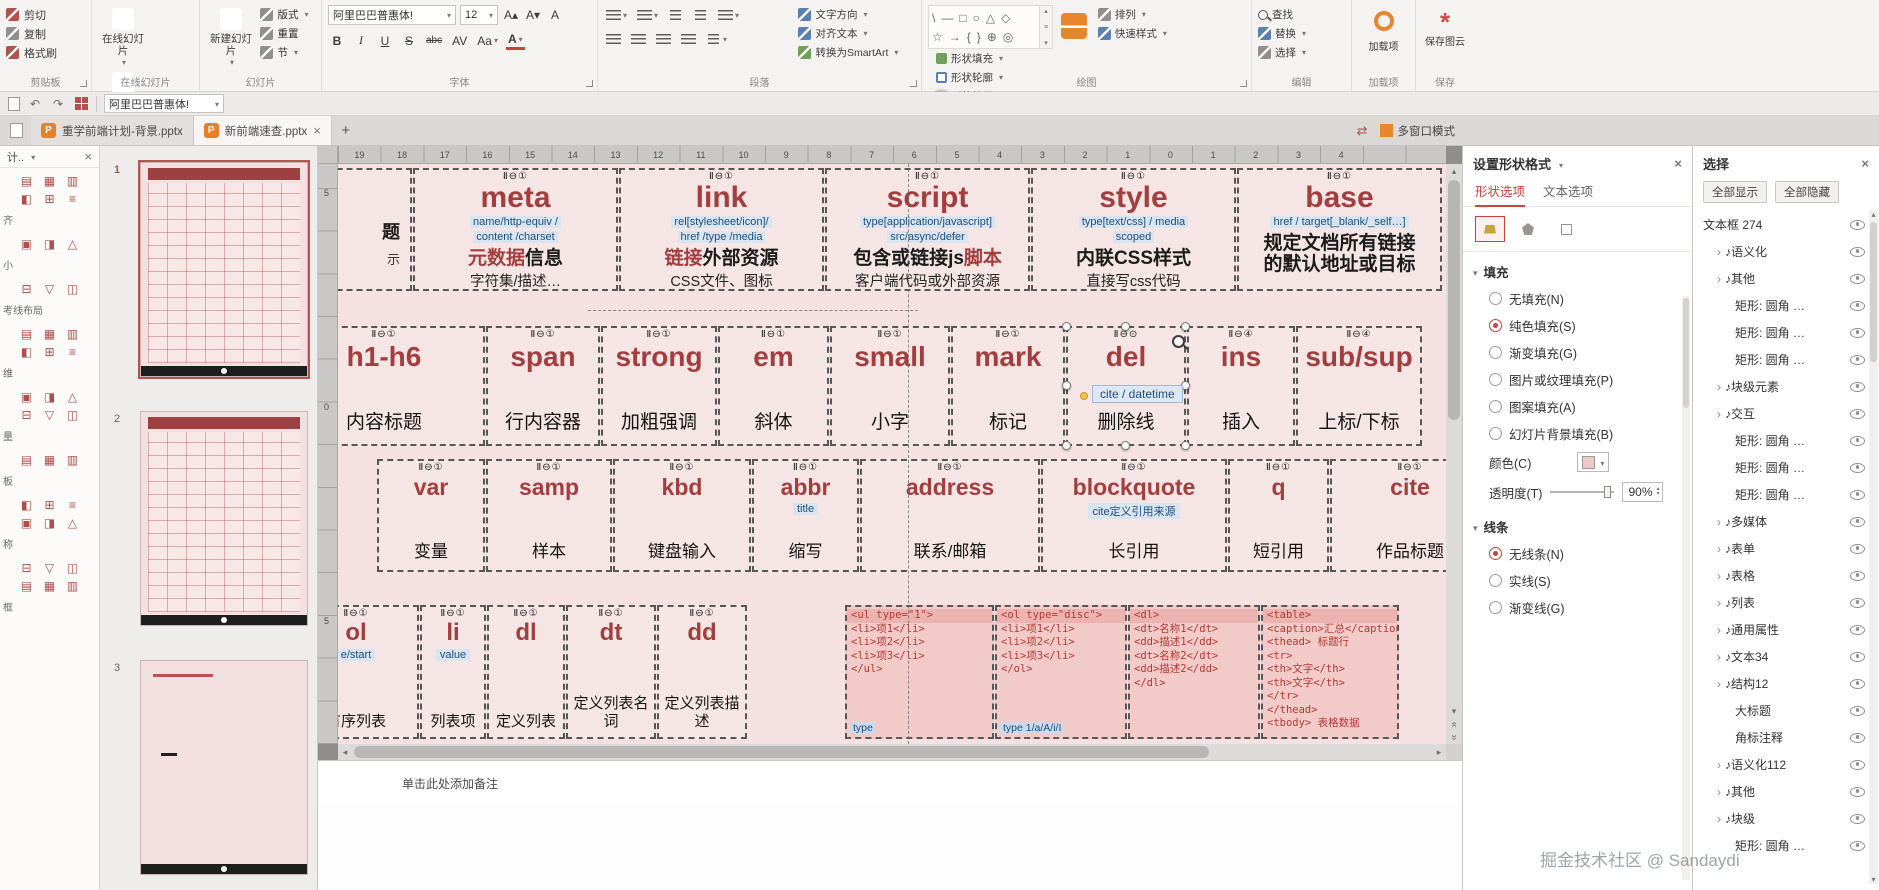 This screenshot has height=890, width=1879. Describe the element at coordinates (1500, 194) in the screenshot. I see `tab-shape-options: 形状选项` at that location.